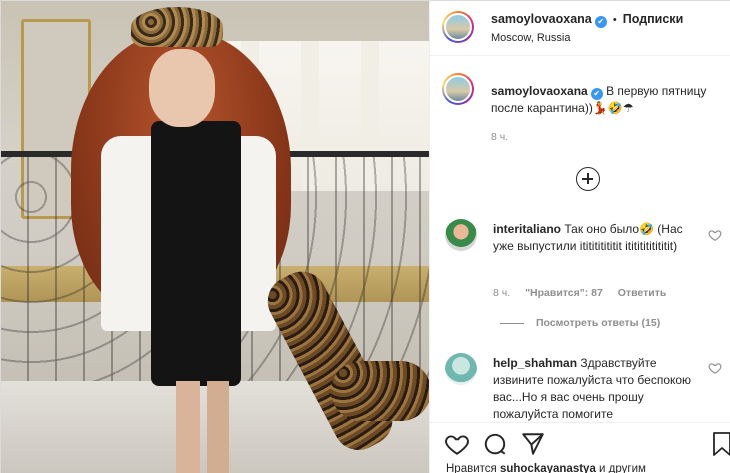  What do you see at coordinates (653, 19) in the screenshot?
I see `following-button: Подписки` at bounding box center [653, 19].